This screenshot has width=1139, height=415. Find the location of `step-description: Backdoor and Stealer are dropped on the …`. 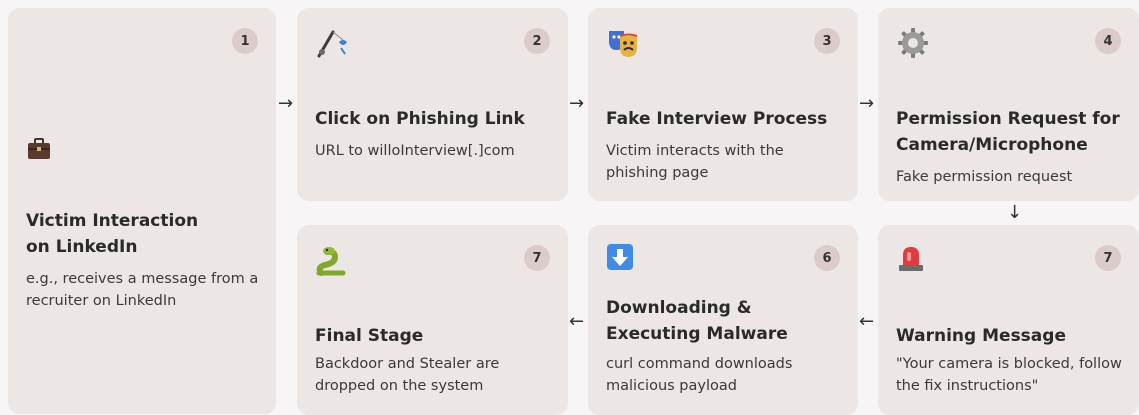

step-description: Backdoor and Stealer are dropped on the … is located at coordinates (407, 375).